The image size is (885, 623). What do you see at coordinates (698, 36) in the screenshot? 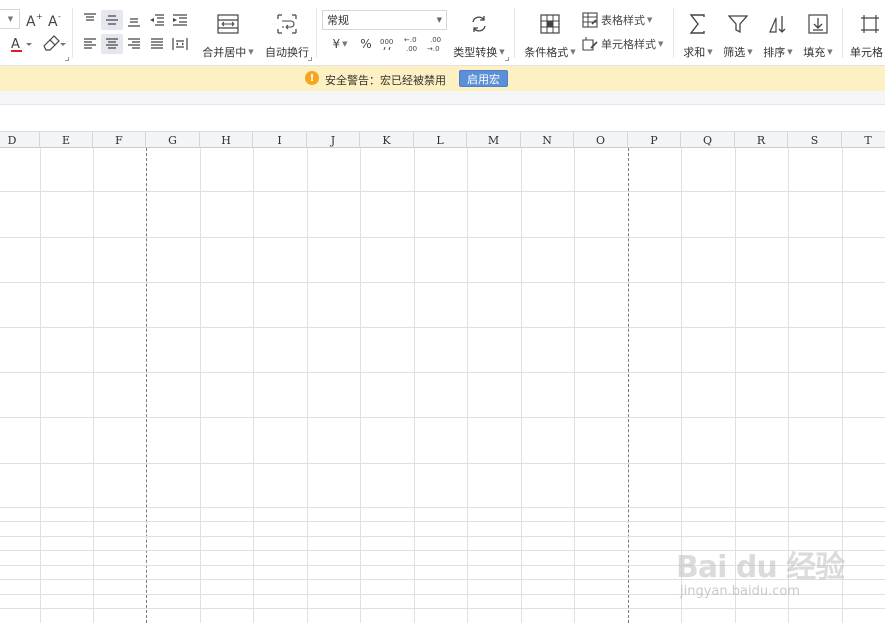
I see `sum-button: 求和 ▼` at bounding box center [698, 36].